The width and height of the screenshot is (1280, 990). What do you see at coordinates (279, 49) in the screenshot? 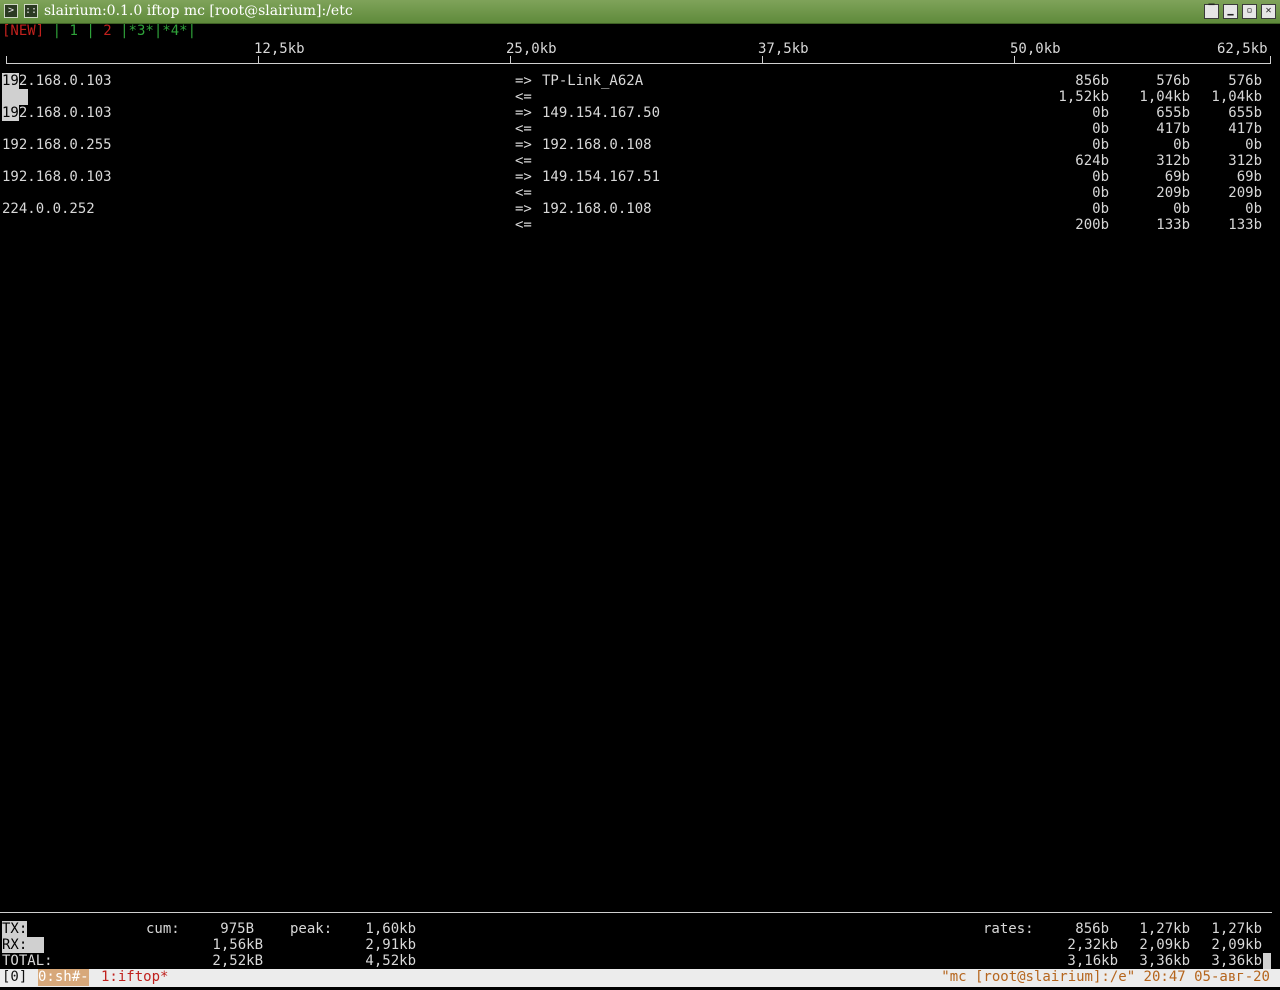
I see `scale-label: 12,5kb` at bounding box center [279, 49].